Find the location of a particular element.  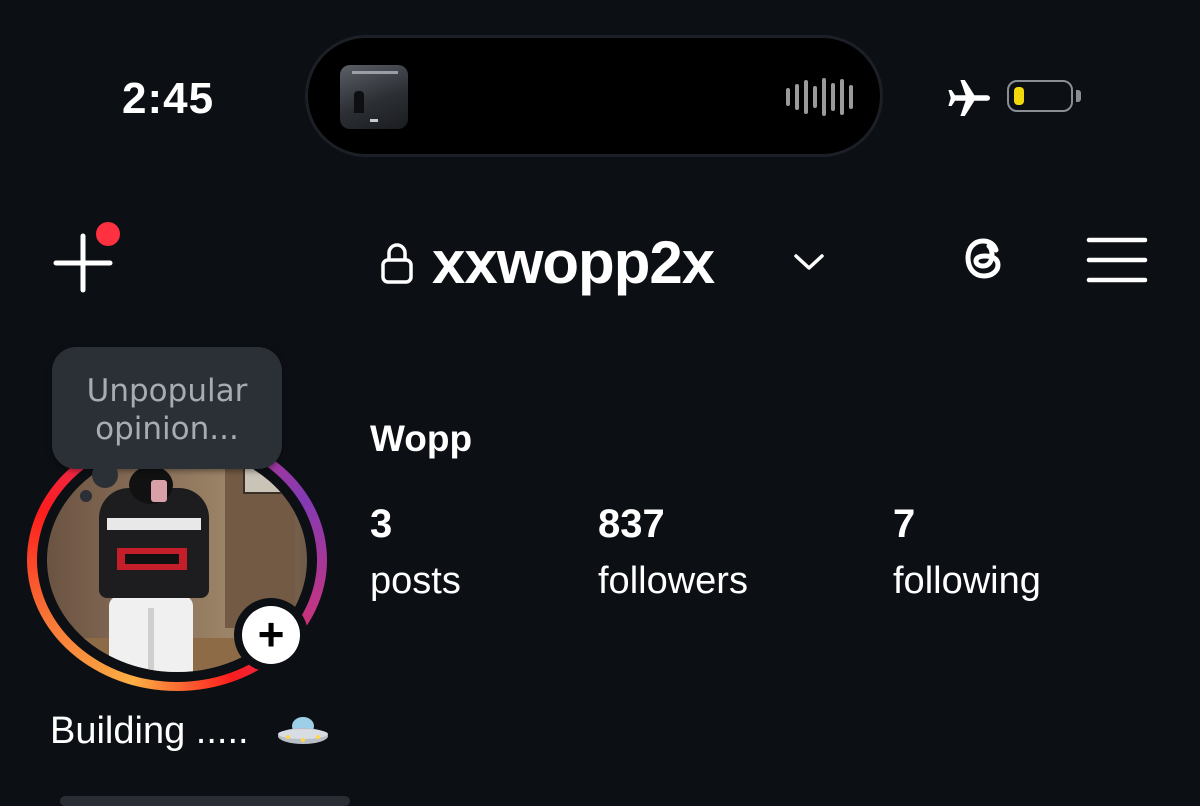

lock-icon is located at coordinates (397, 263).